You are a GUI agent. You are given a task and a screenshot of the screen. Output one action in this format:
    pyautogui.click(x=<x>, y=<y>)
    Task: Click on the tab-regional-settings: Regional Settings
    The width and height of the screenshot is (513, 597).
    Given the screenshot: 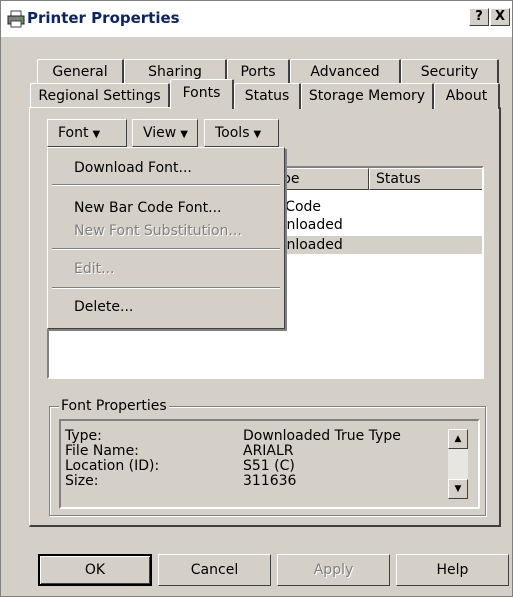 What is the action you would take?
    pyautogui.click(x=100, y=96)
    